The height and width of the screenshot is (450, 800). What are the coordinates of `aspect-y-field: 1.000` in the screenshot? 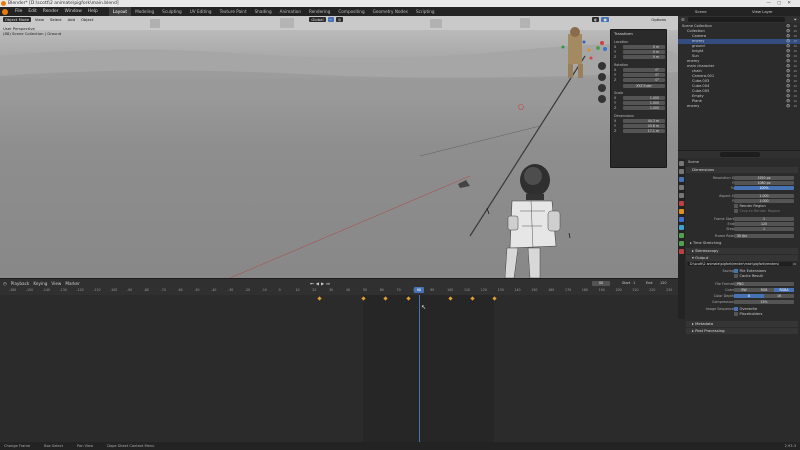 It's located at (764, 201).